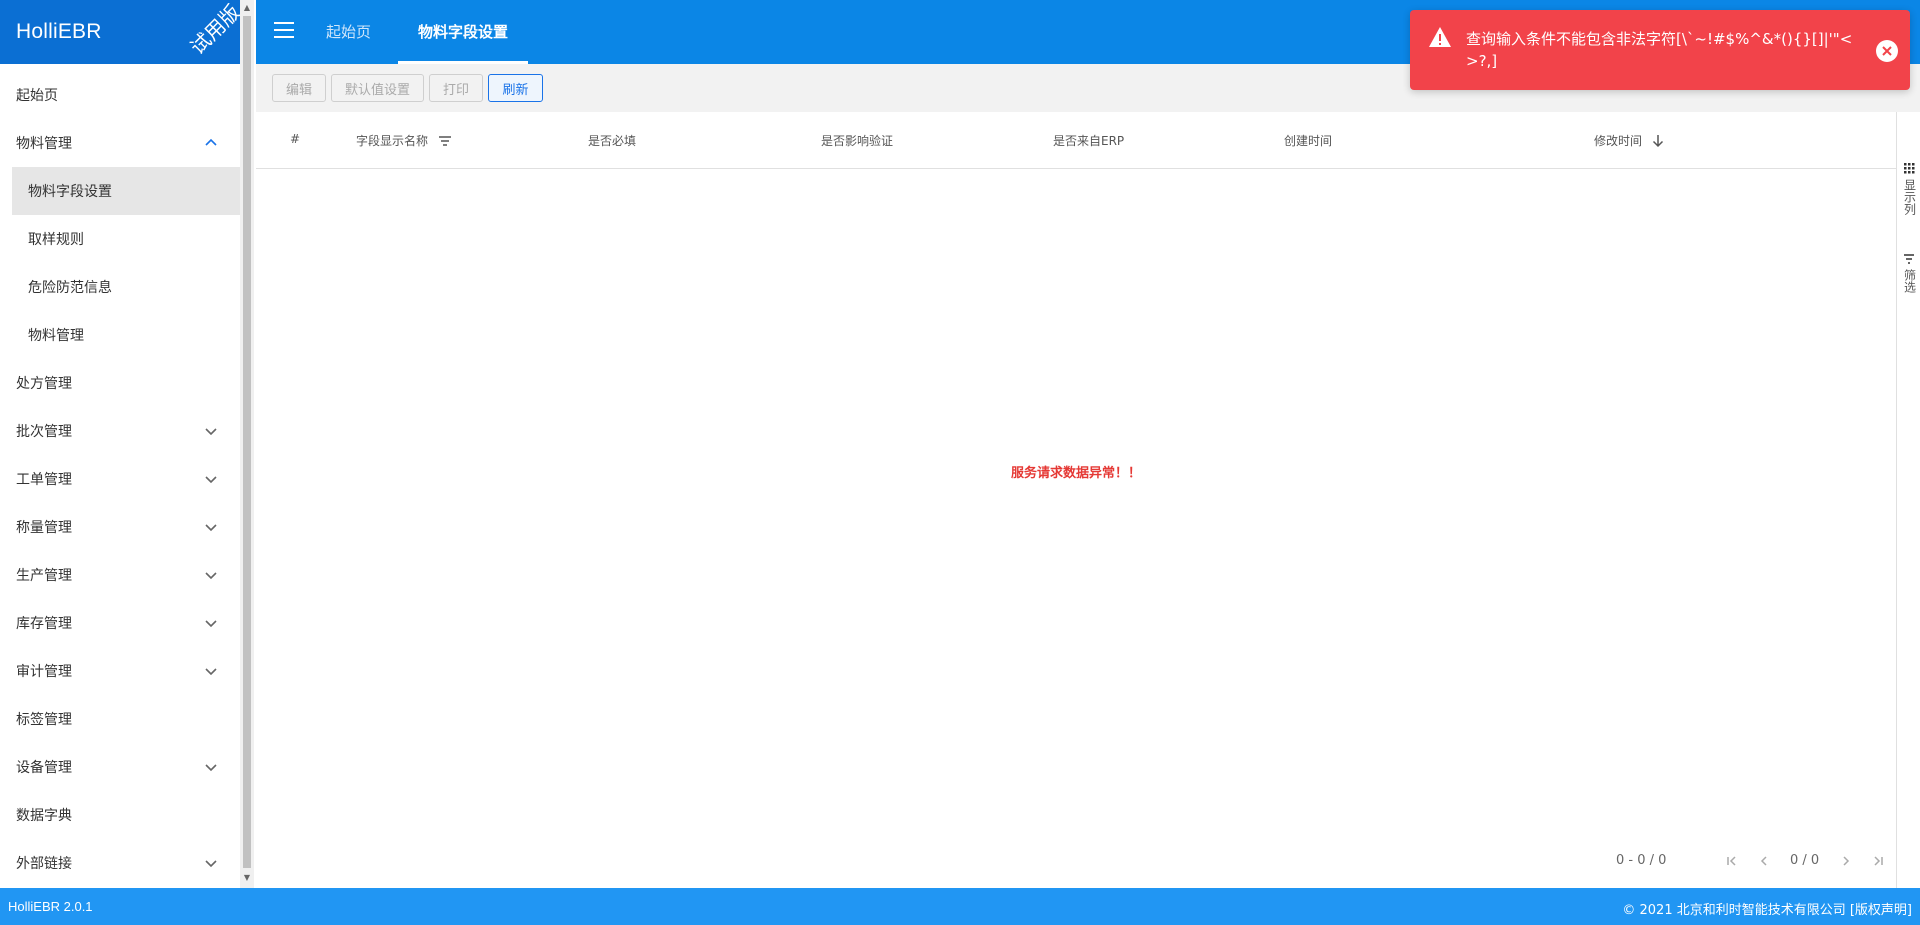 The height and width of the screenshot is (925, 1920). I want to click on page-indicator: 0 / 0, so click(1805, 860).